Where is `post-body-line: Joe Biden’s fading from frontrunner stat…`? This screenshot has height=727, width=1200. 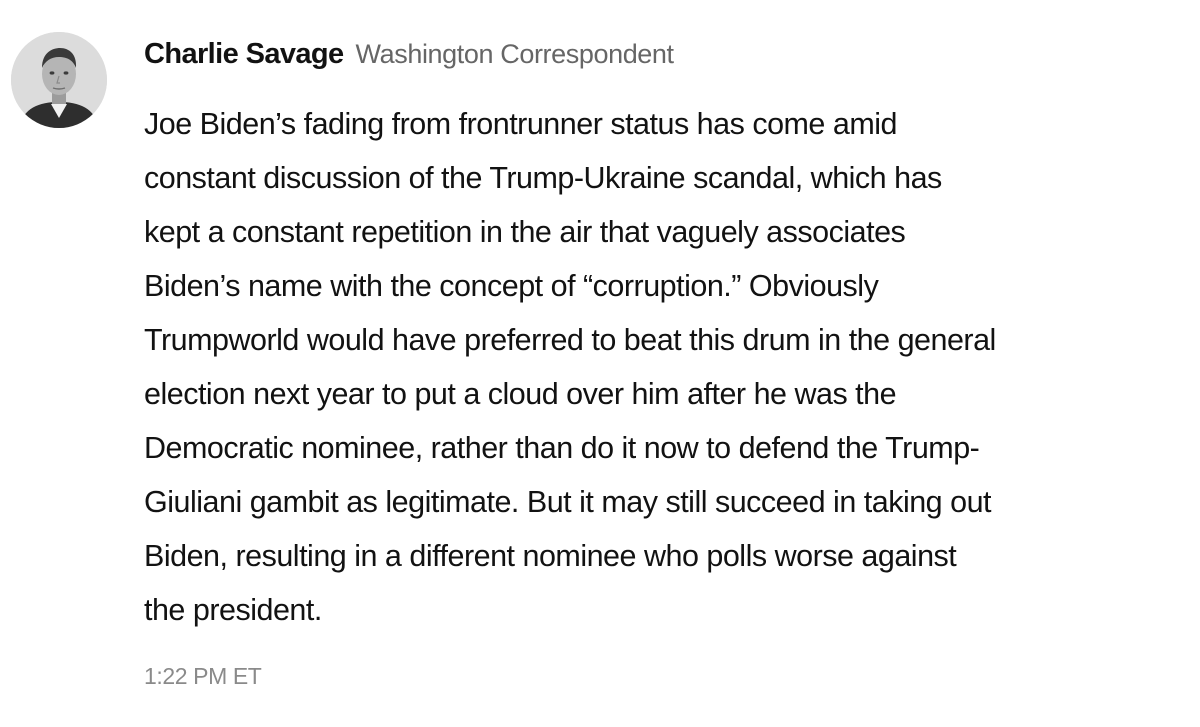
post-body-line: Joe Biden’s fading from frontrunner stat… is located at coordinates (520, 124).